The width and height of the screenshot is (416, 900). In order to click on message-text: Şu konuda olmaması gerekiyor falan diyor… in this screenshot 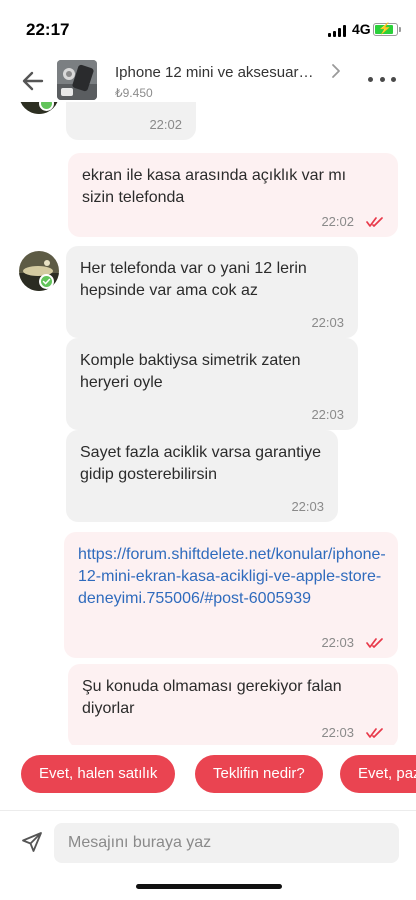, I will do `click(212, 697)`.